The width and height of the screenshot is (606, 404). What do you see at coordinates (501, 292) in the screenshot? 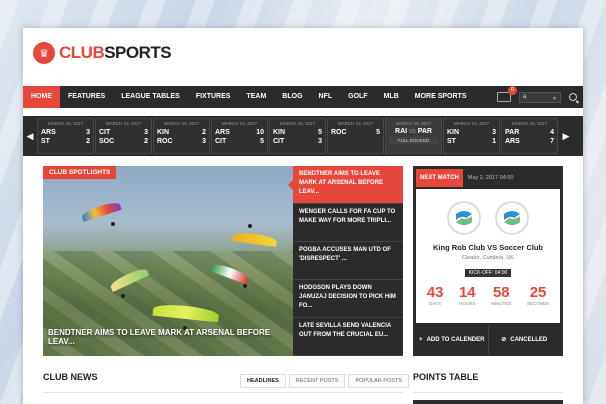
I see `countdown-minutes: 58` at bounding box center [501, 292].